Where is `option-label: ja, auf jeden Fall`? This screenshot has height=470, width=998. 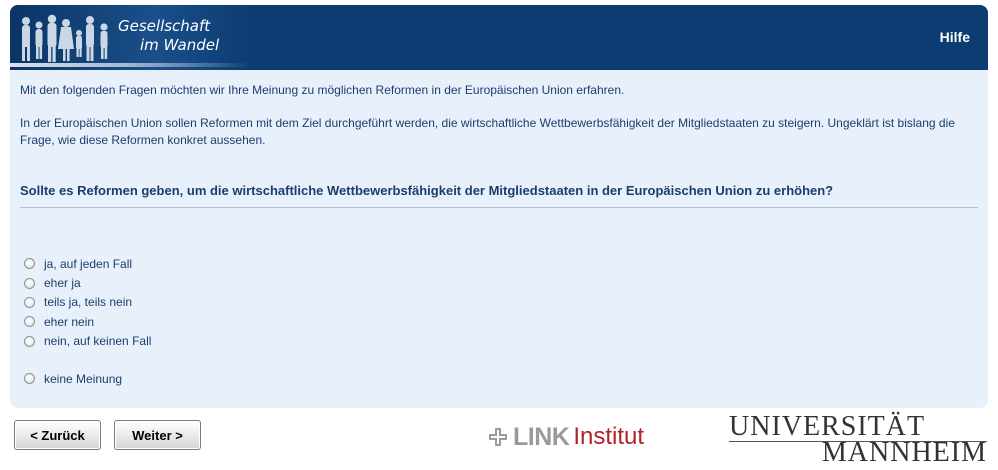
option-label: ja, auf jeden Fall is located at coordinates (88, 263).